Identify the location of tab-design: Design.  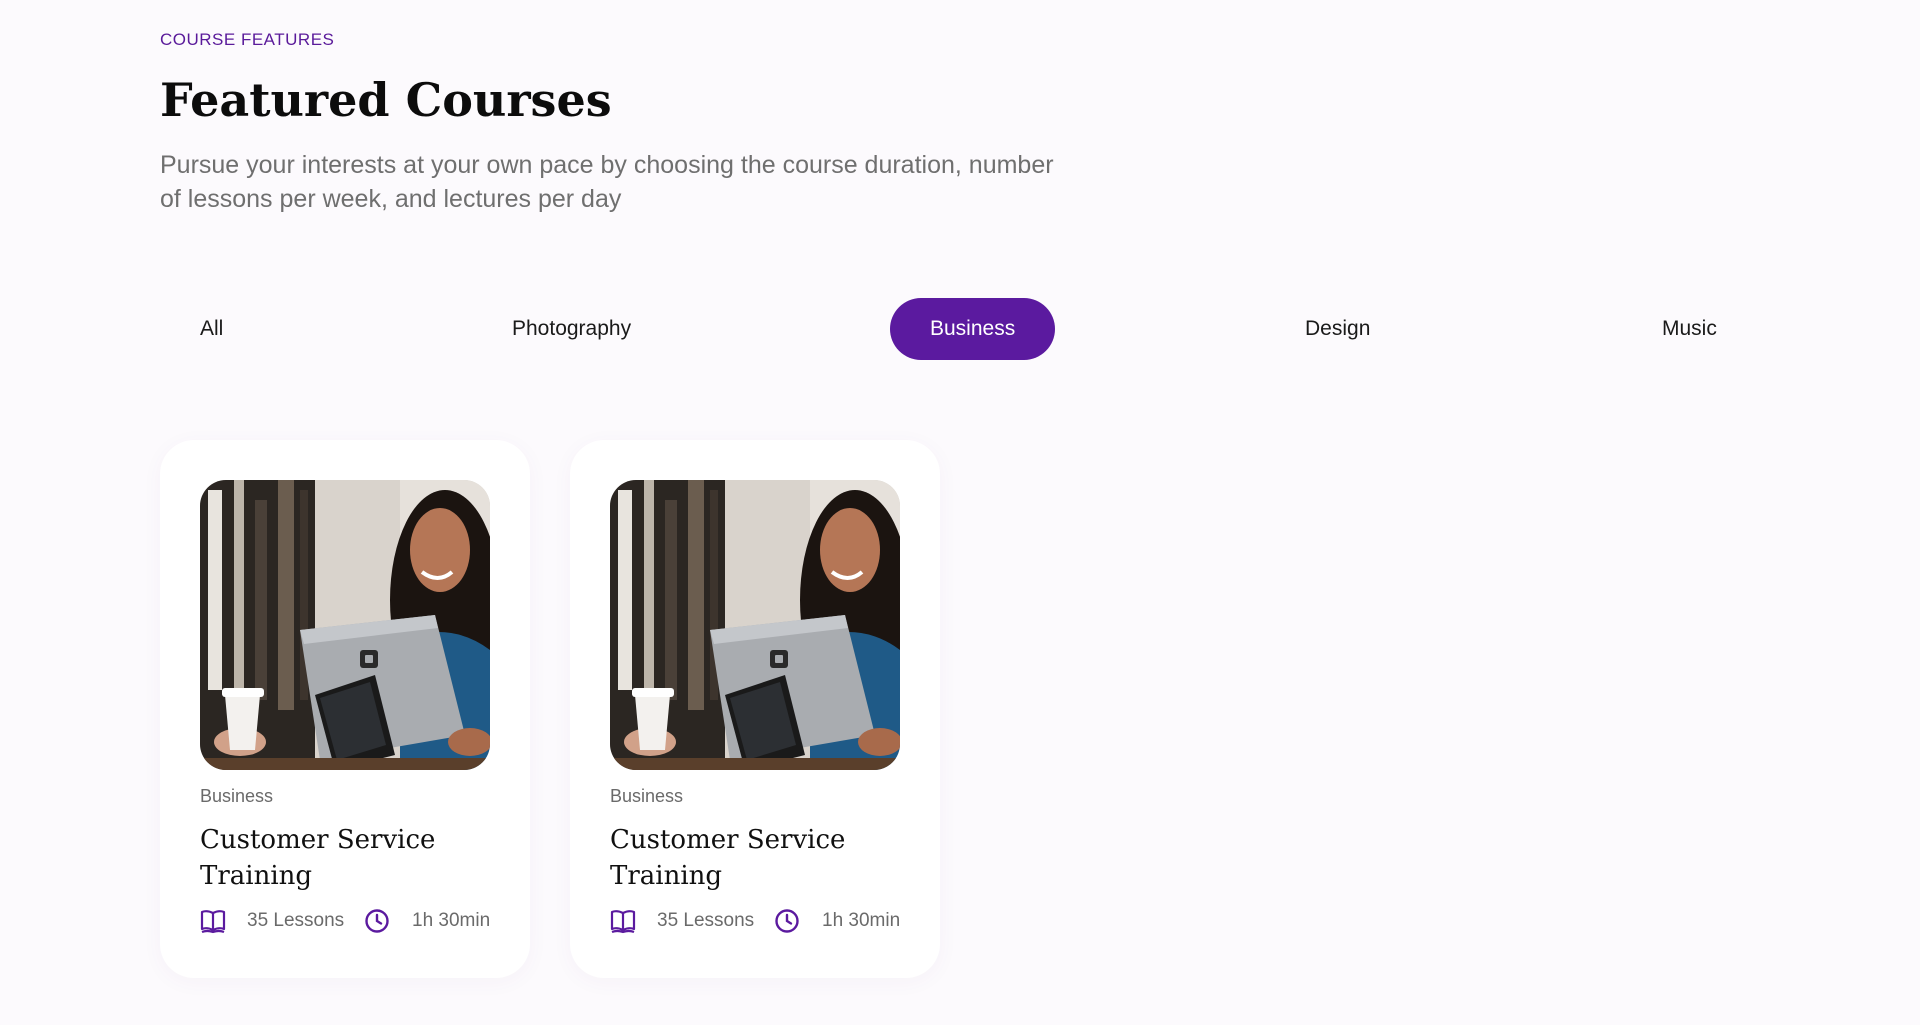
(1337, 329).